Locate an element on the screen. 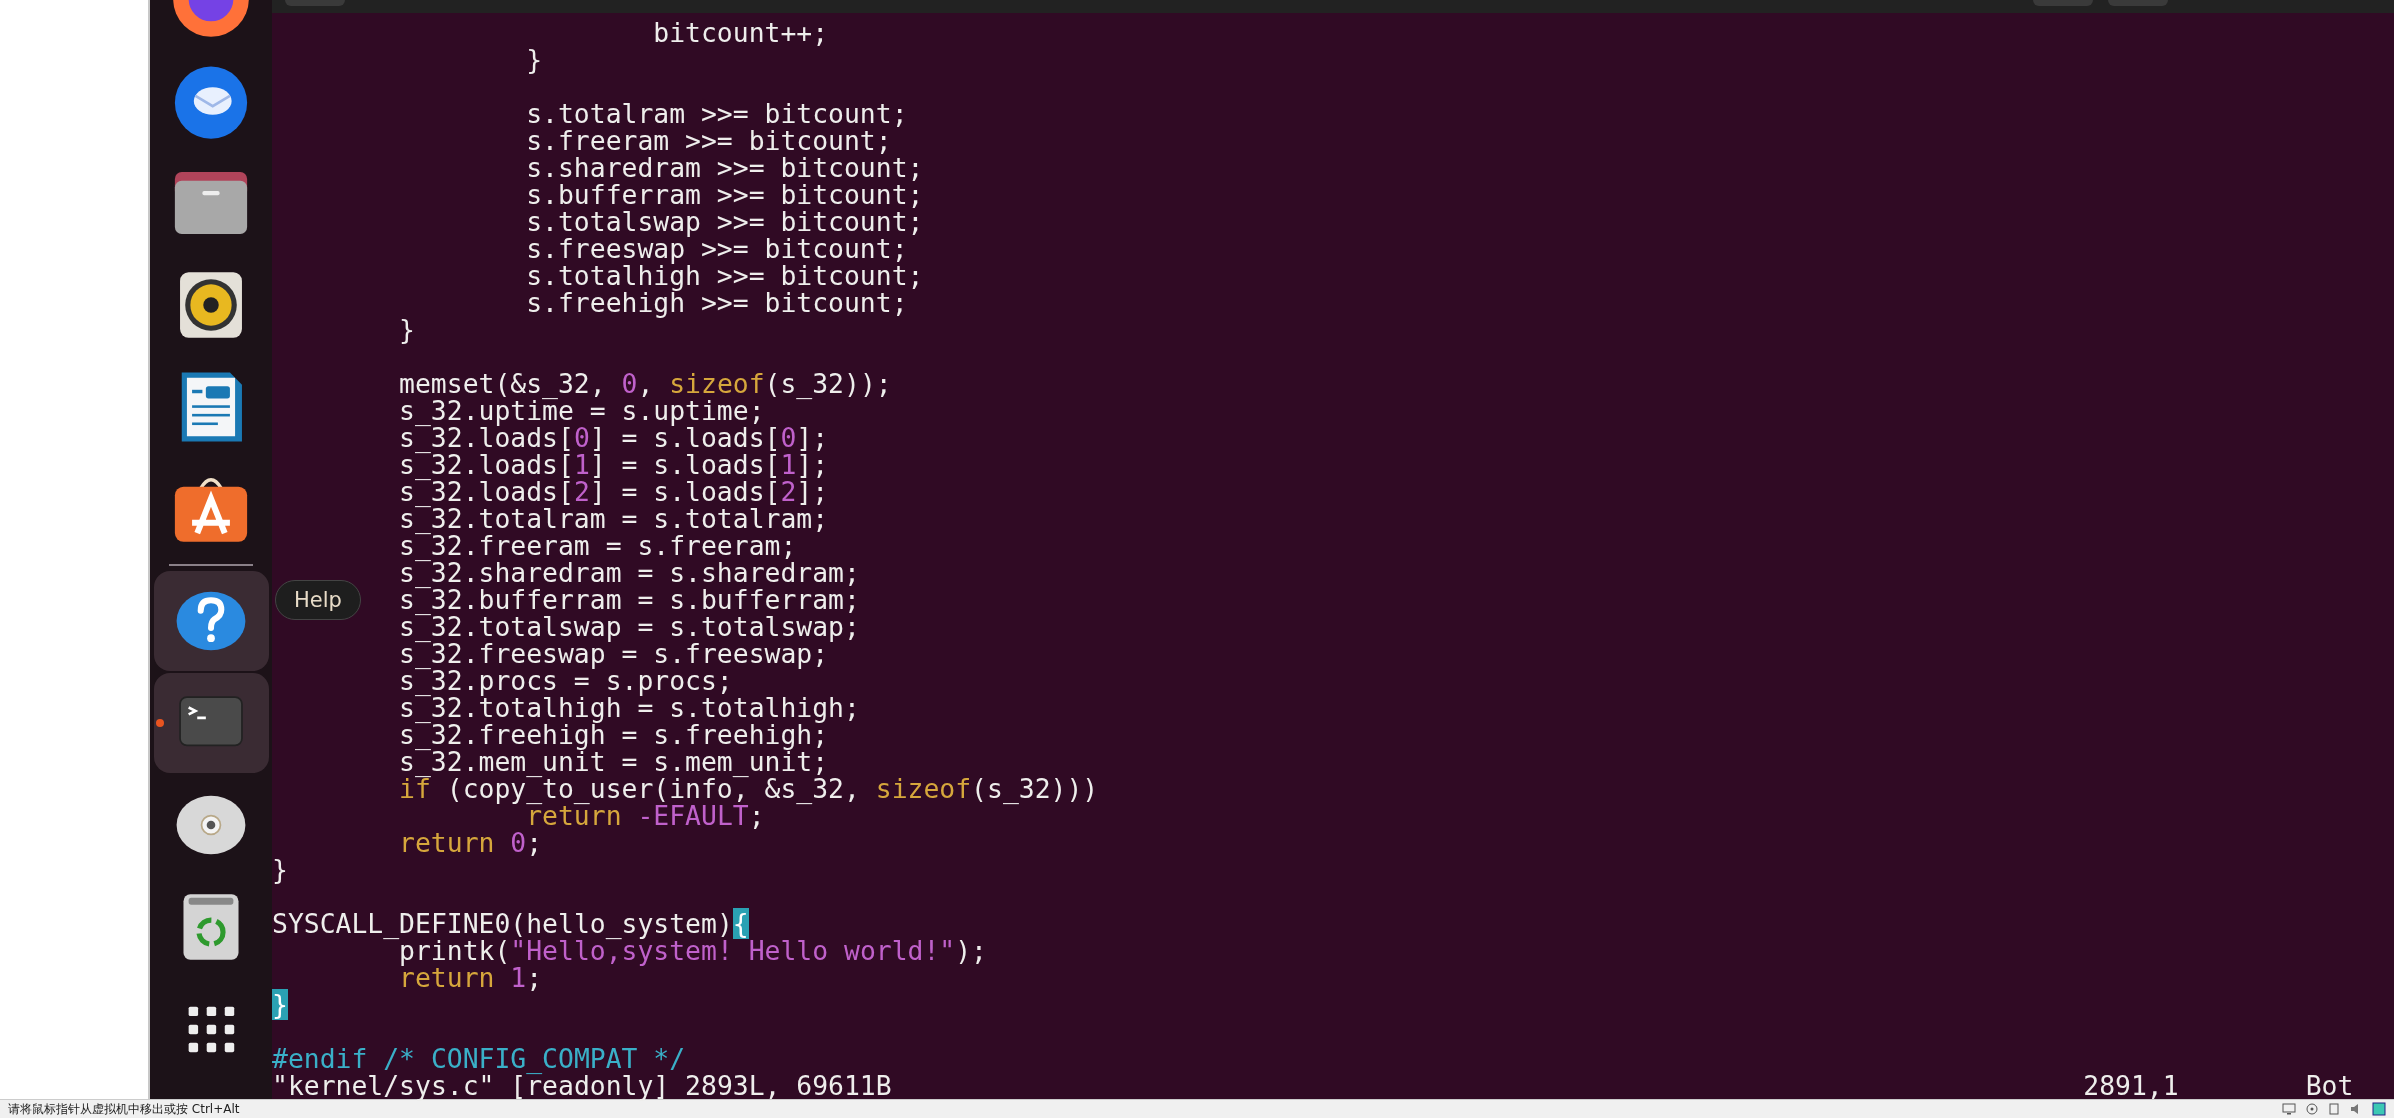 The width and height of the screenshot is (2394, 1118). code-line: s_32.freeram = s.freeram; is located at coordinates (598, 545).